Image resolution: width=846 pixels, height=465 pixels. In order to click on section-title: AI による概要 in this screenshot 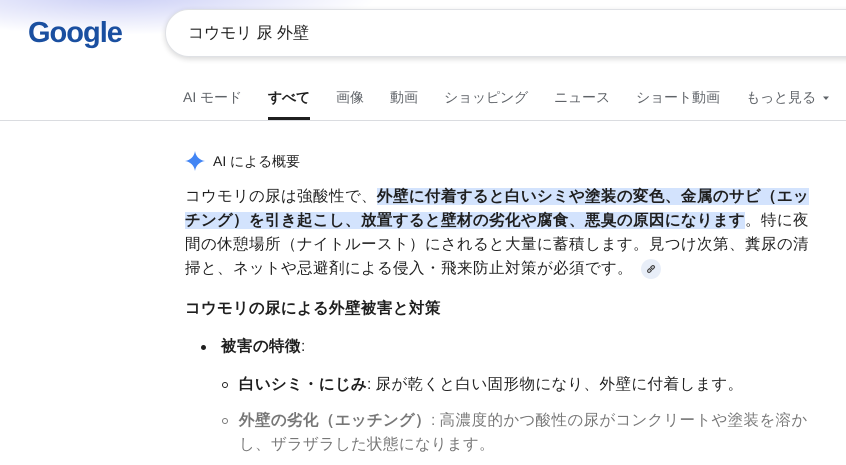, I will do `click(256, 161)`.